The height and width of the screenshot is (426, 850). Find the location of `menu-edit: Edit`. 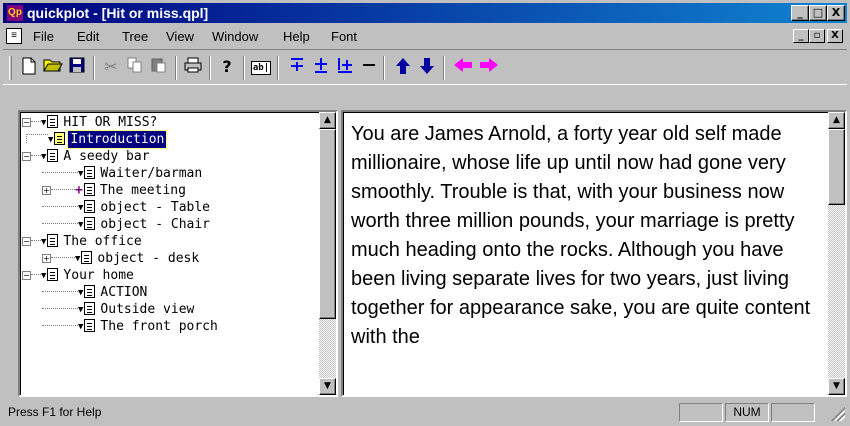

menu-edit: Edit is located at coordinates (88, 36).